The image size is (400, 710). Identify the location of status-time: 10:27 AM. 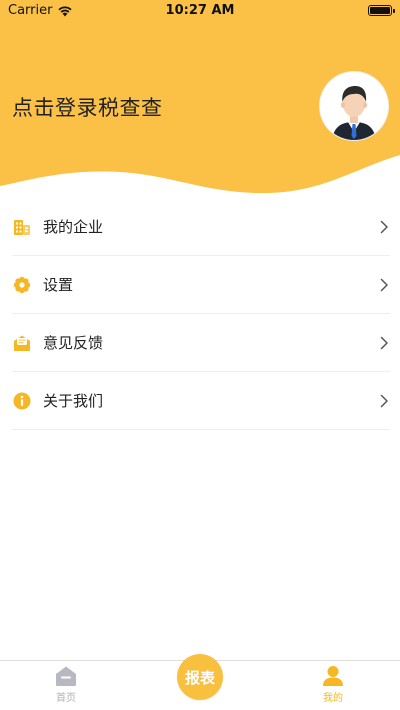
(200, 10).